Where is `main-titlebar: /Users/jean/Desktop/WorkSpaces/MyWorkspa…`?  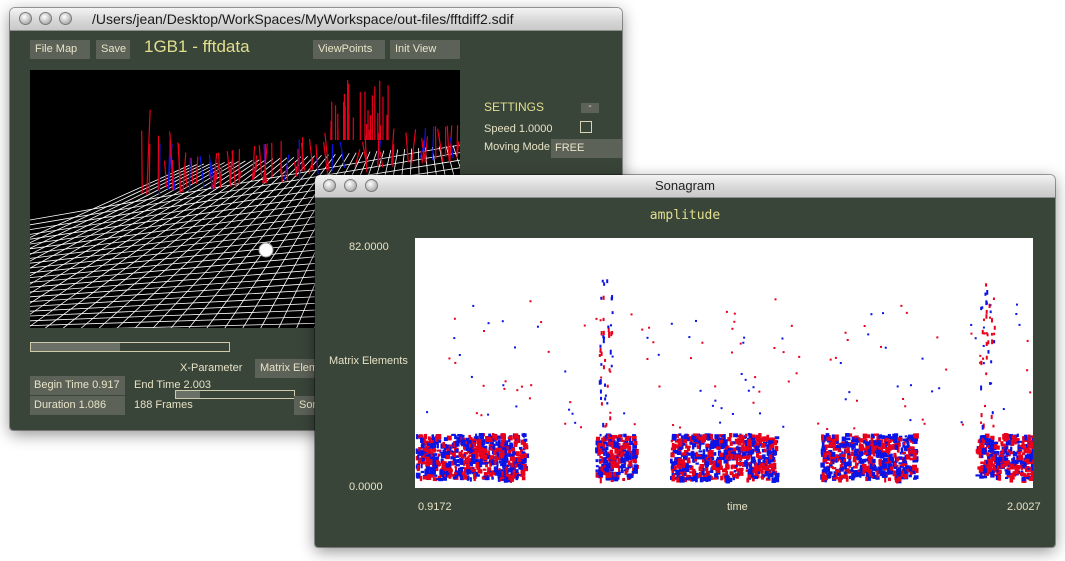
main-titlebar: /Users/jean/Desktop/WorkSpaces/MyWorkspa… is located at coordinates (316, 19).